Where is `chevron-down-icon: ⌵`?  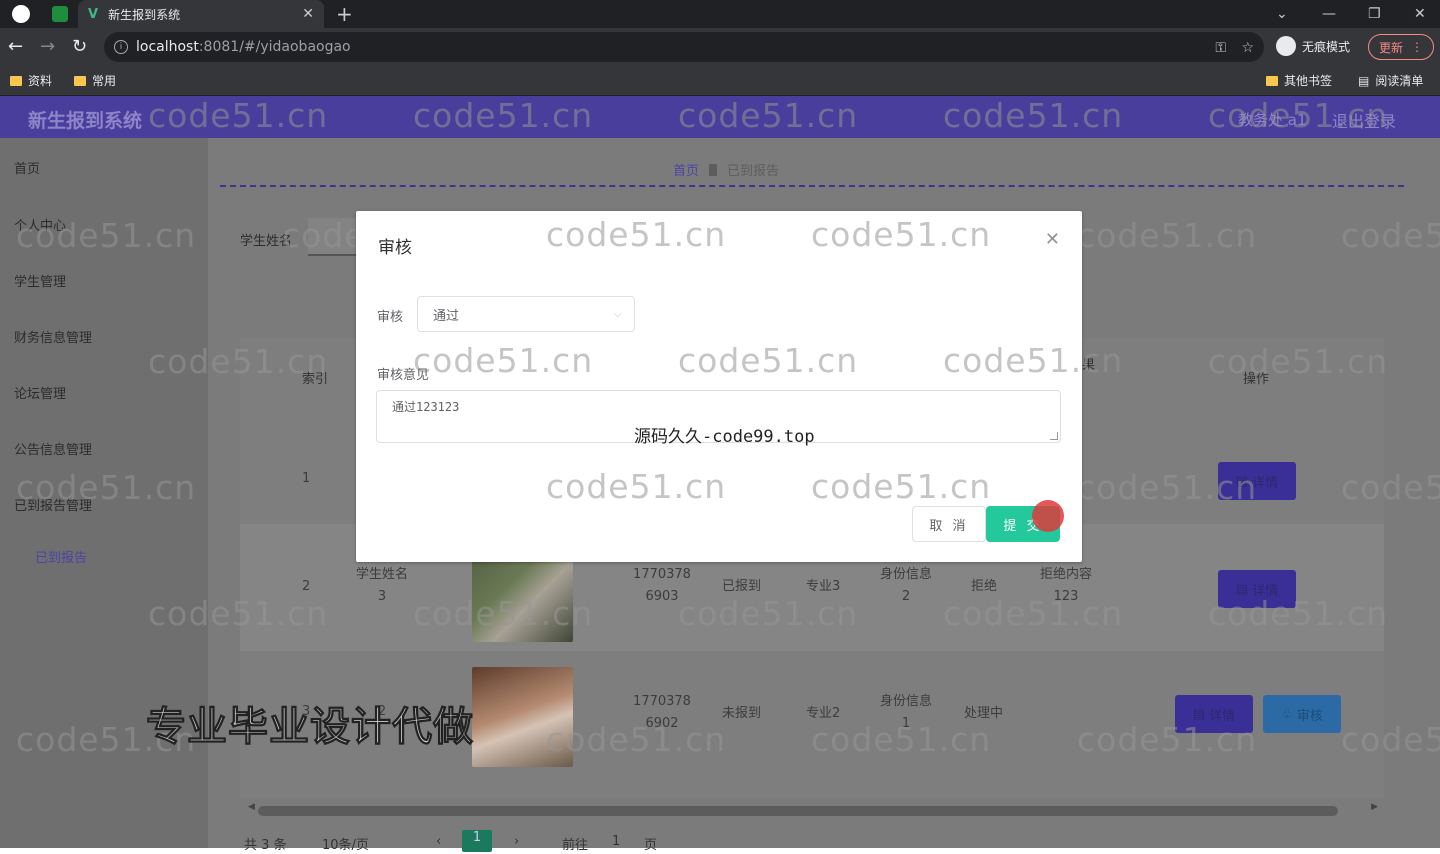
chevron-down-icon: ⌵ is located at coordinates (617, 313).